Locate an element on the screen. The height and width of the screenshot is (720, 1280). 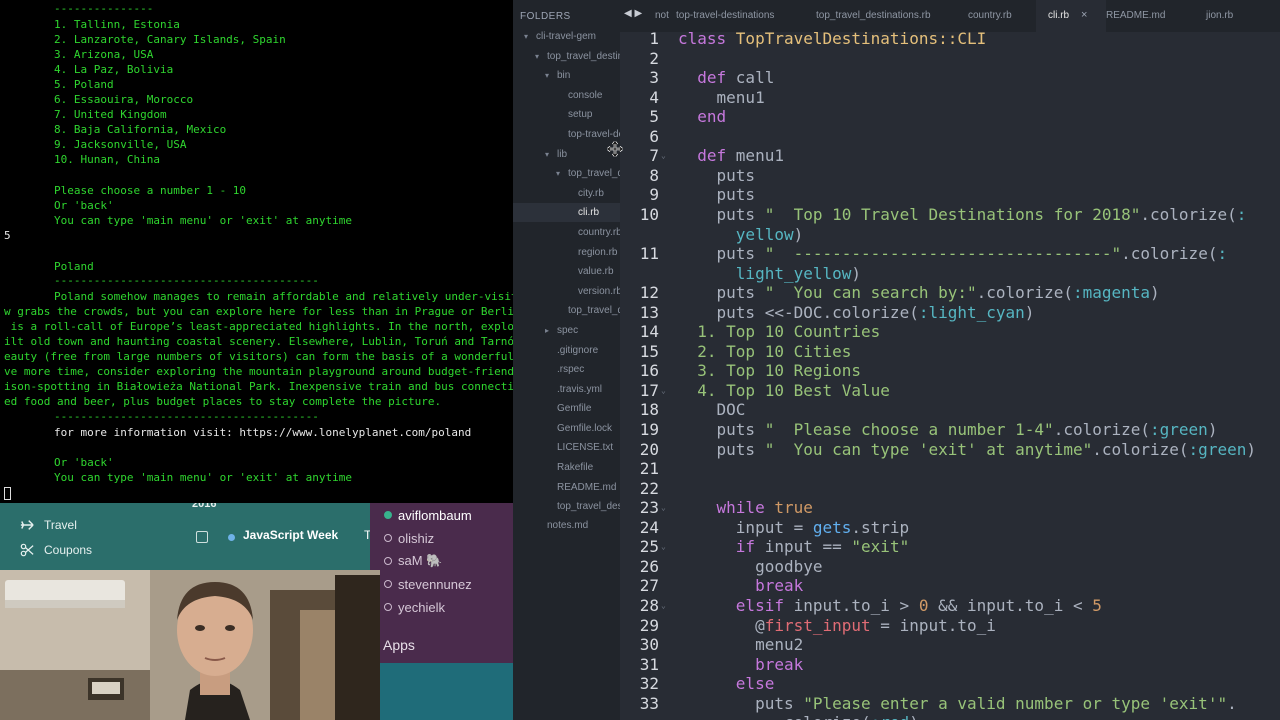
terminal-line: 9. Jacksonville, USA is located at coordinates (120, 144).